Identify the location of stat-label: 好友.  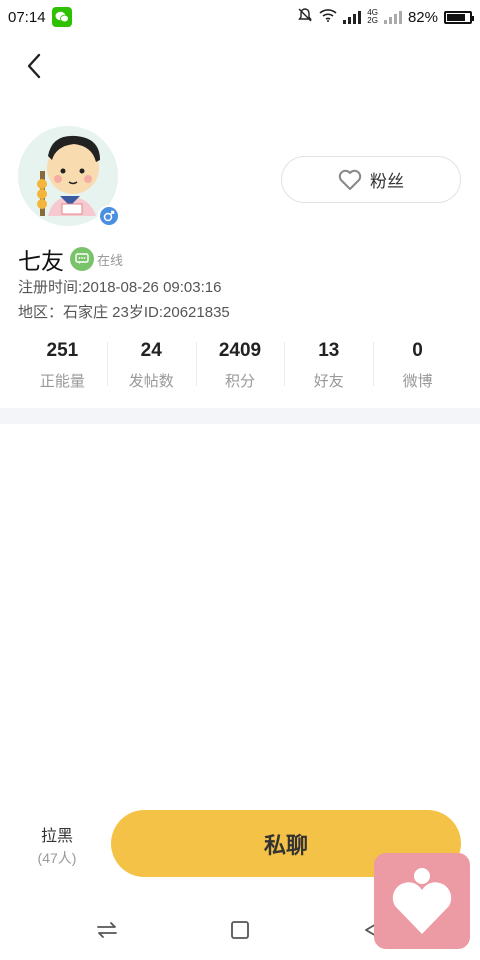
(328, 381).